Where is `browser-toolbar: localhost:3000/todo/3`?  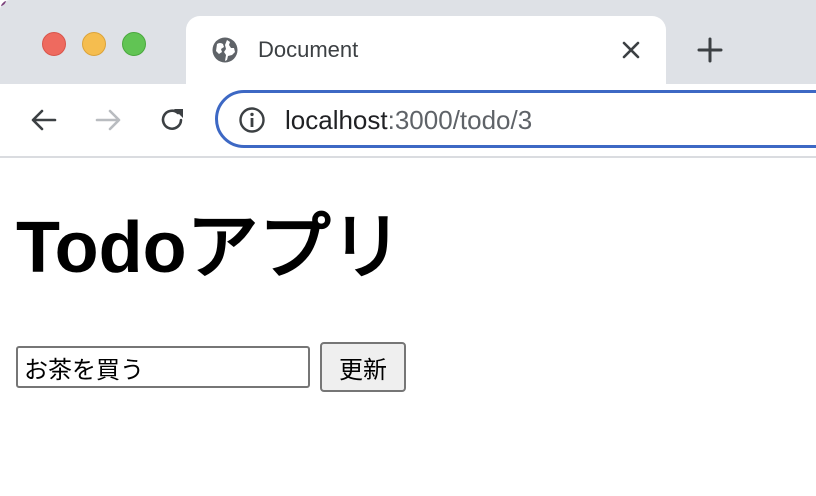
browser-toolbar: localhost:3000/todo/3 is located at coordinates (408, 121).